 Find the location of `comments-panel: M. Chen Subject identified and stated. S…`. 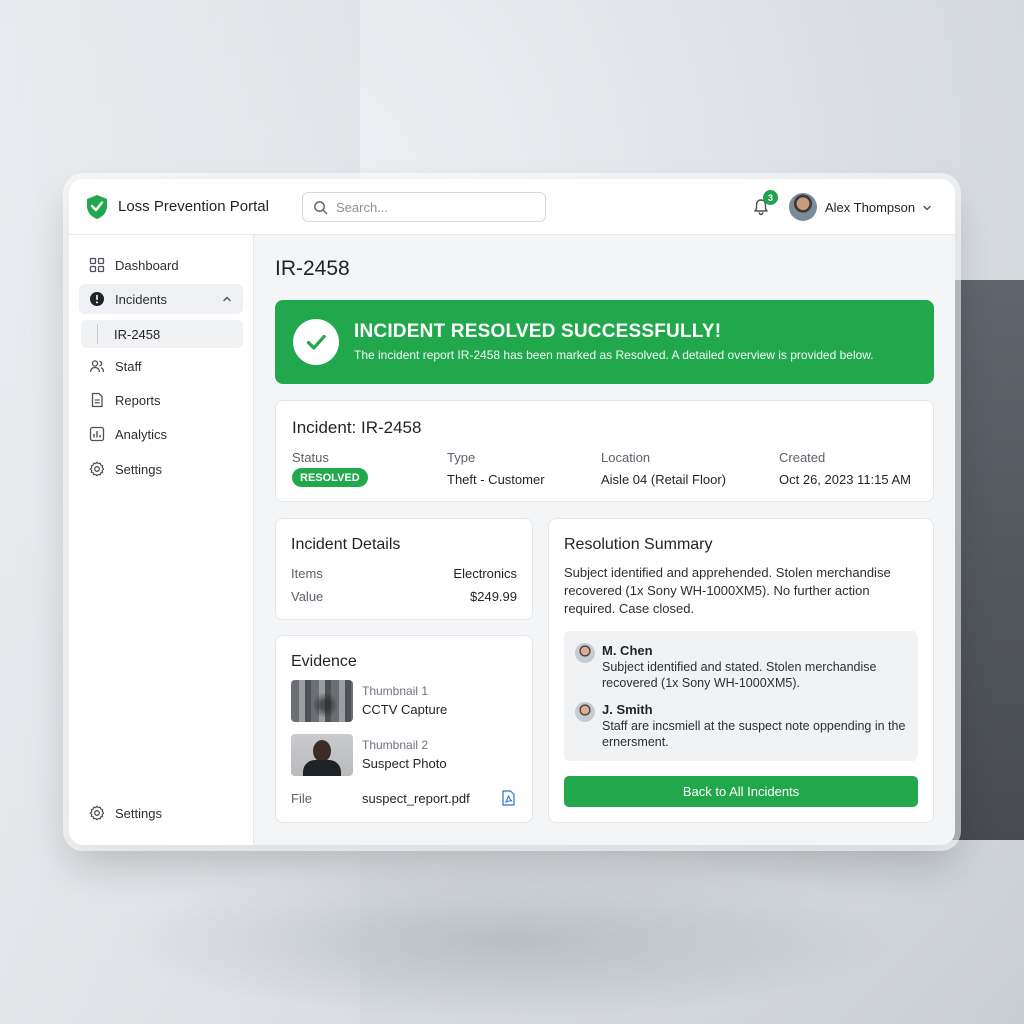

comments-panel: M. Chen Subject identified and stated. S… is located at coordinates (741, 696).